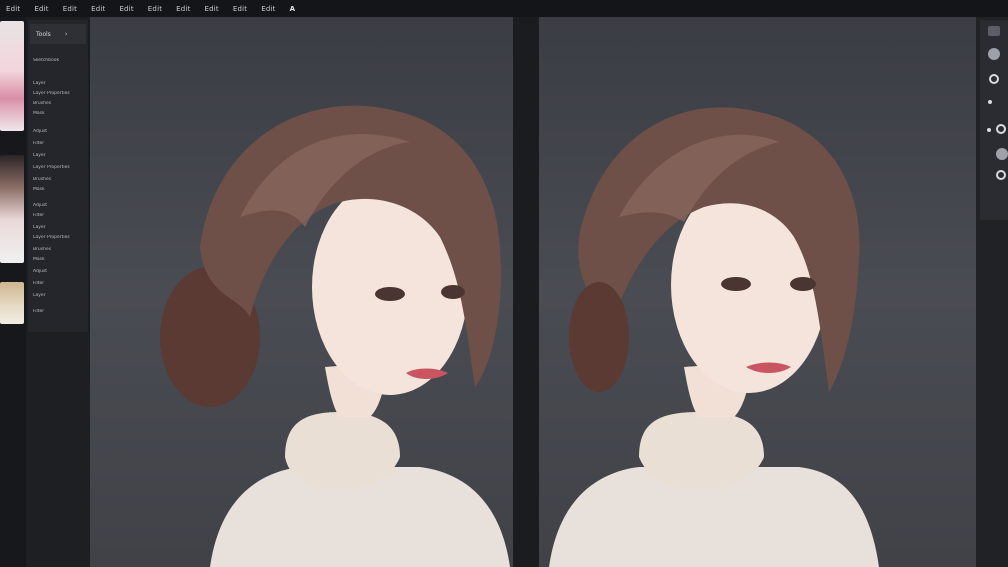 Image resolution: width=1008 pixels, height=567 pixels. I want to click on viewport-divider, so click(526, 292).